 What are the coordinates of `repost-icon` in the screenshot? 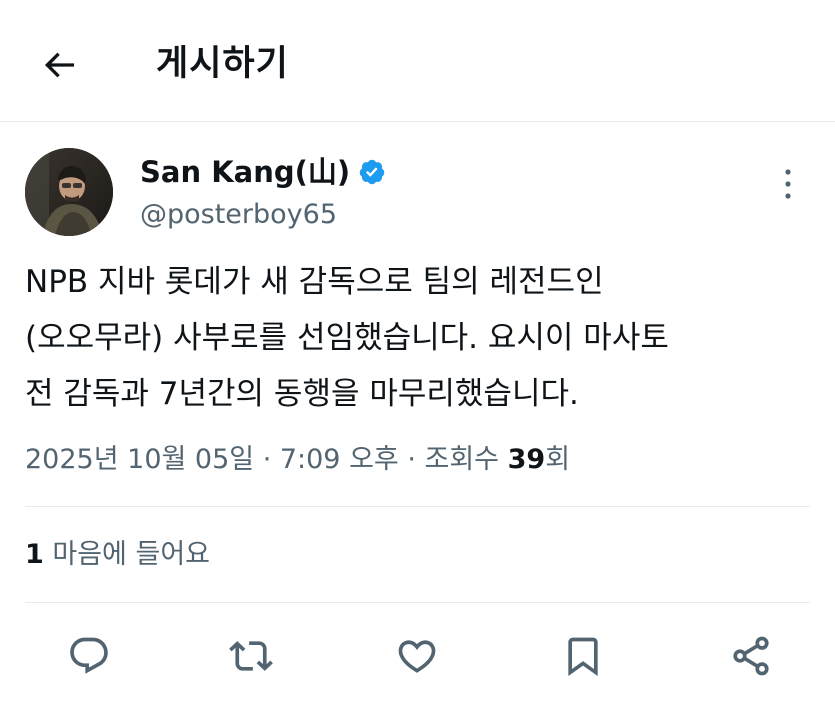 It's located at (251, 656).